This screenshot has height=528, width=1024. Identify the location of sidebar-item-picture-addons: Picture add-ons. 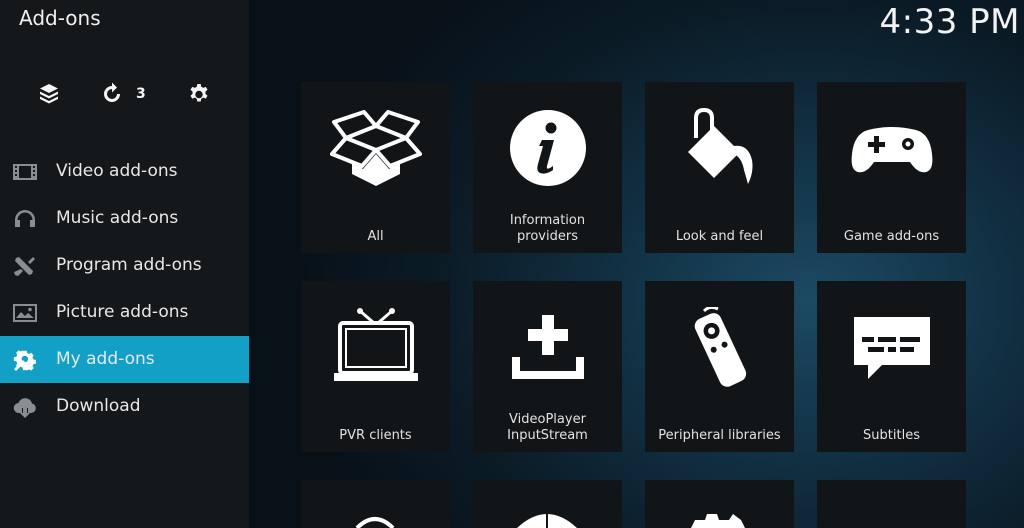
(124, 312).